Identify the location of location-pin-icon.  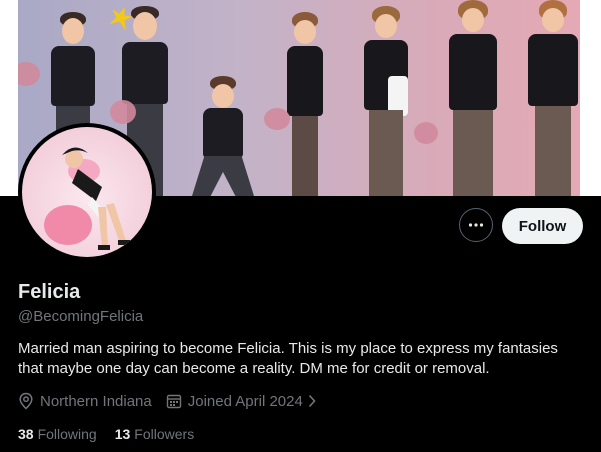
(26, 401).